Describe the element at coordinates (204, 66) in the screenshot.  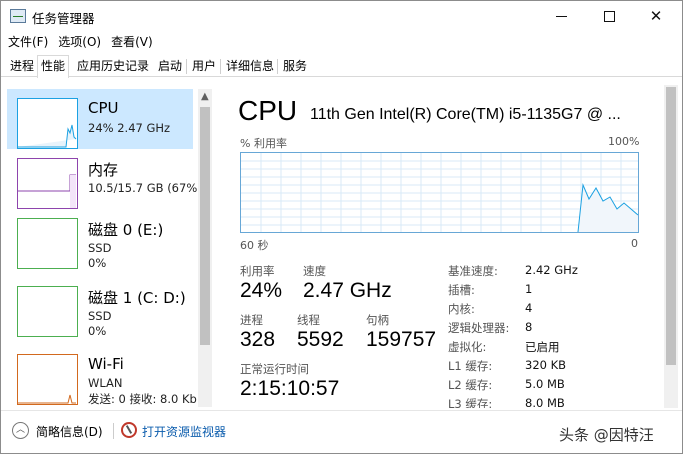
I see `tab-users: 用户` at that location.